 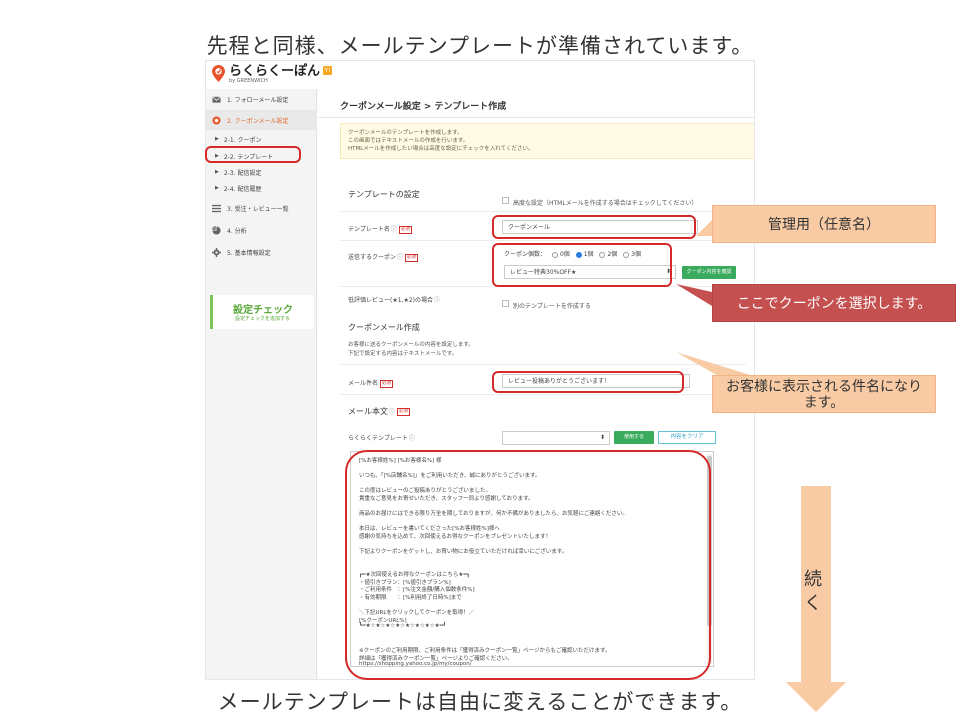 I want to click on subject-label: メール件名 必須, so click(x=371, y=383).